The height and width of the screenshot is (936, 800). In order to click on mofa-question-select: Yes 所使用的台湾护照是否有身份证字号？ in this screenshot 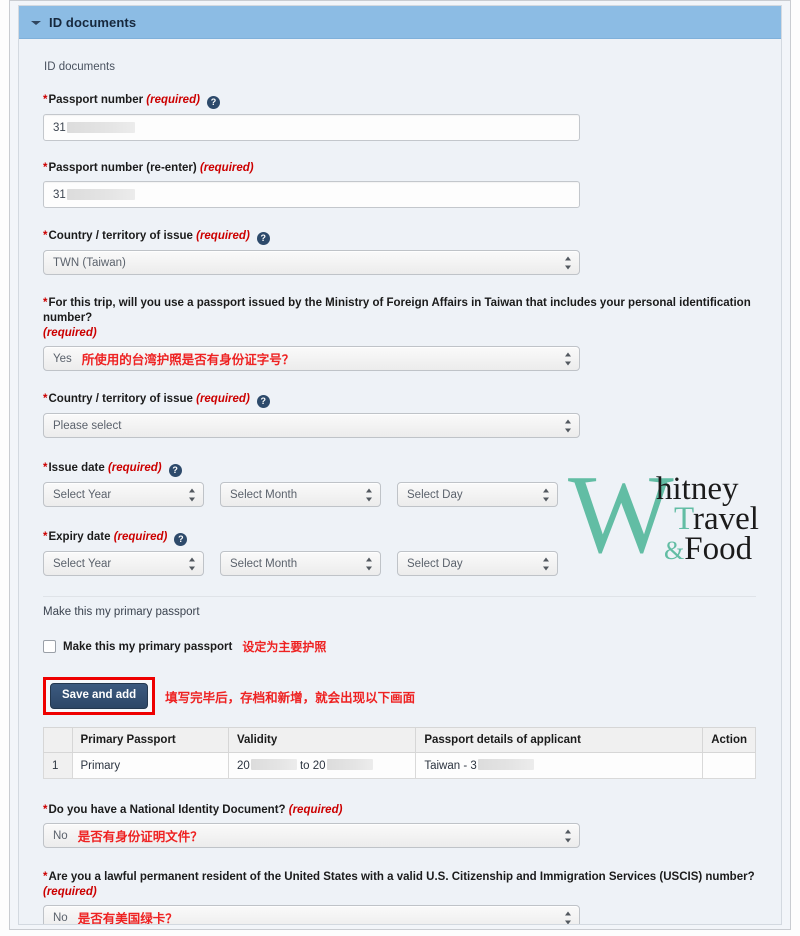, I will do `click(311, 358)`.